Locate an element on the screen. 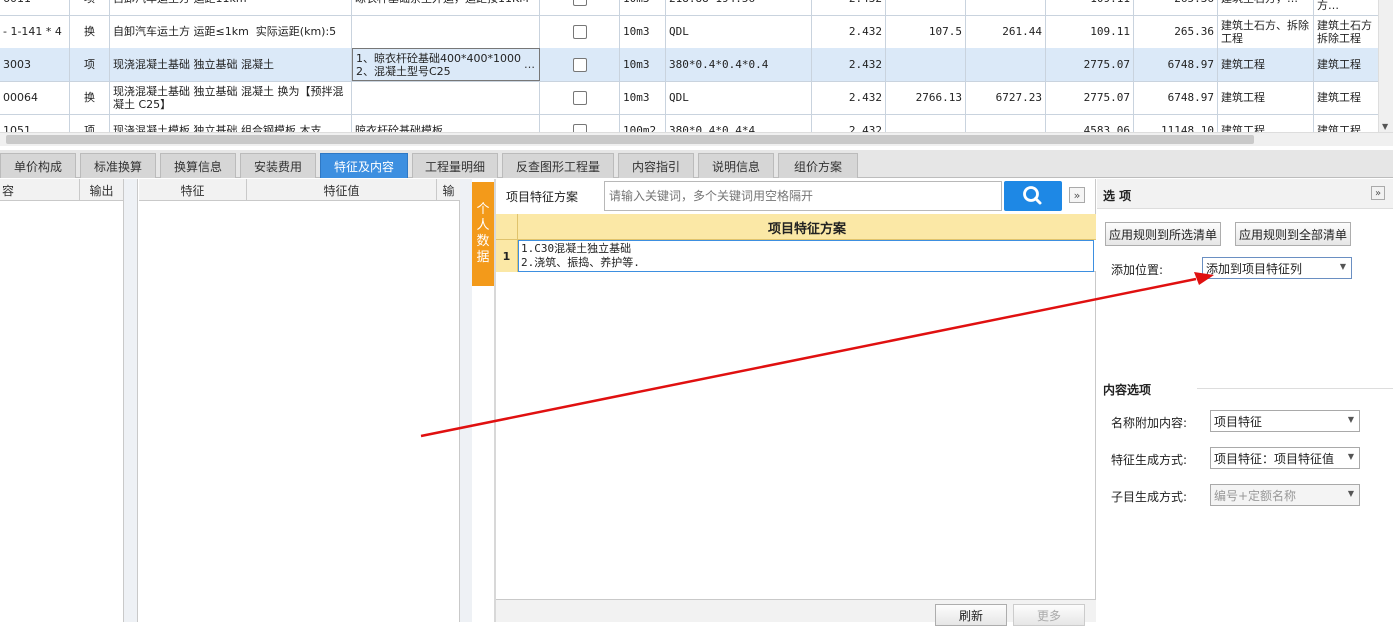 The width and height of the screenshot is (1393, 626). apply-selected-button: 应用规则到所选清单 is located at coordinates (1163, 234).